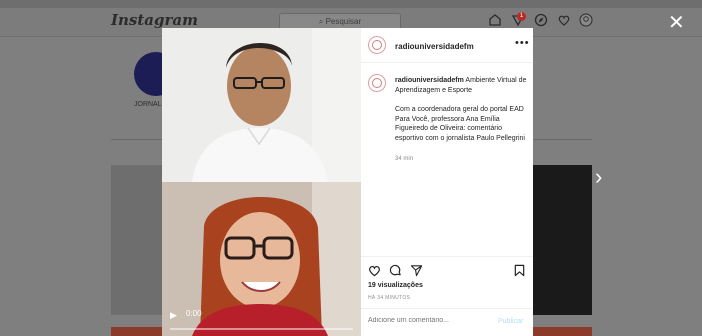  Describe the element at coordinates (495, 20) in the screenshot. I see `home-icon` at that location.